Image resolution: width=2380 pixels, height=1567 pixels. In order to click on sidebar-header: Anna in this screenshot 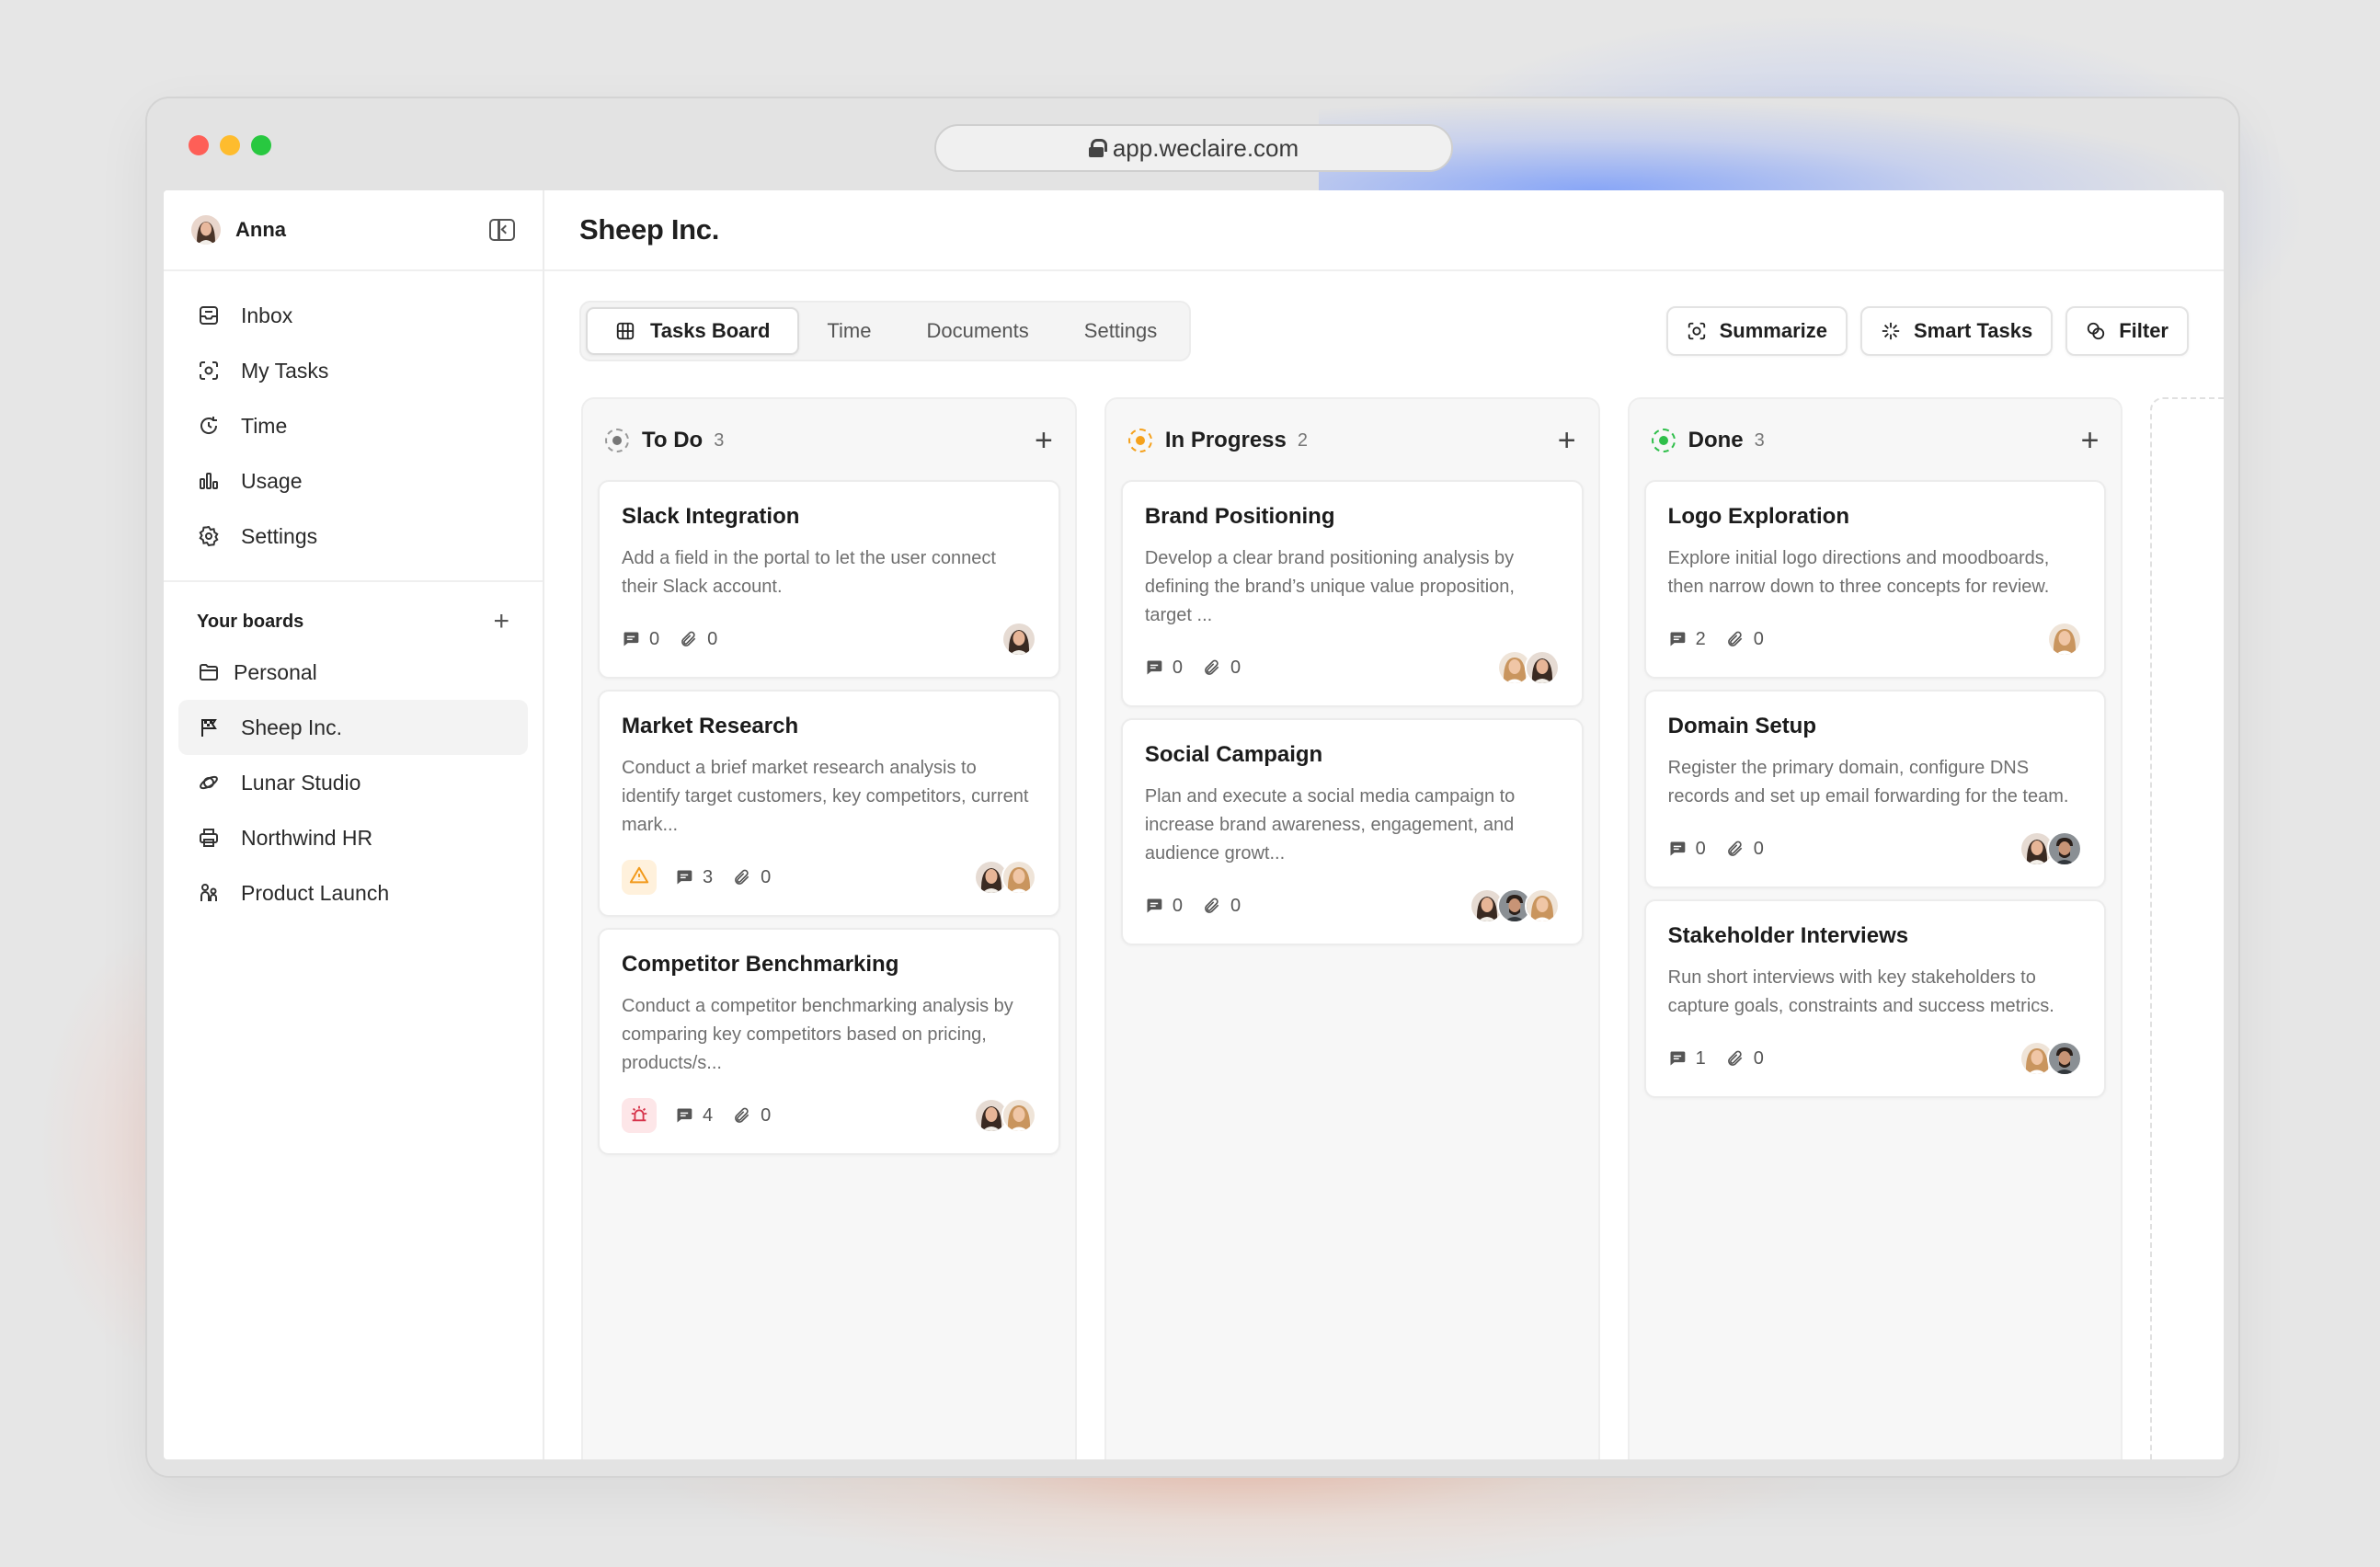, I will do `click(353, 230)`.